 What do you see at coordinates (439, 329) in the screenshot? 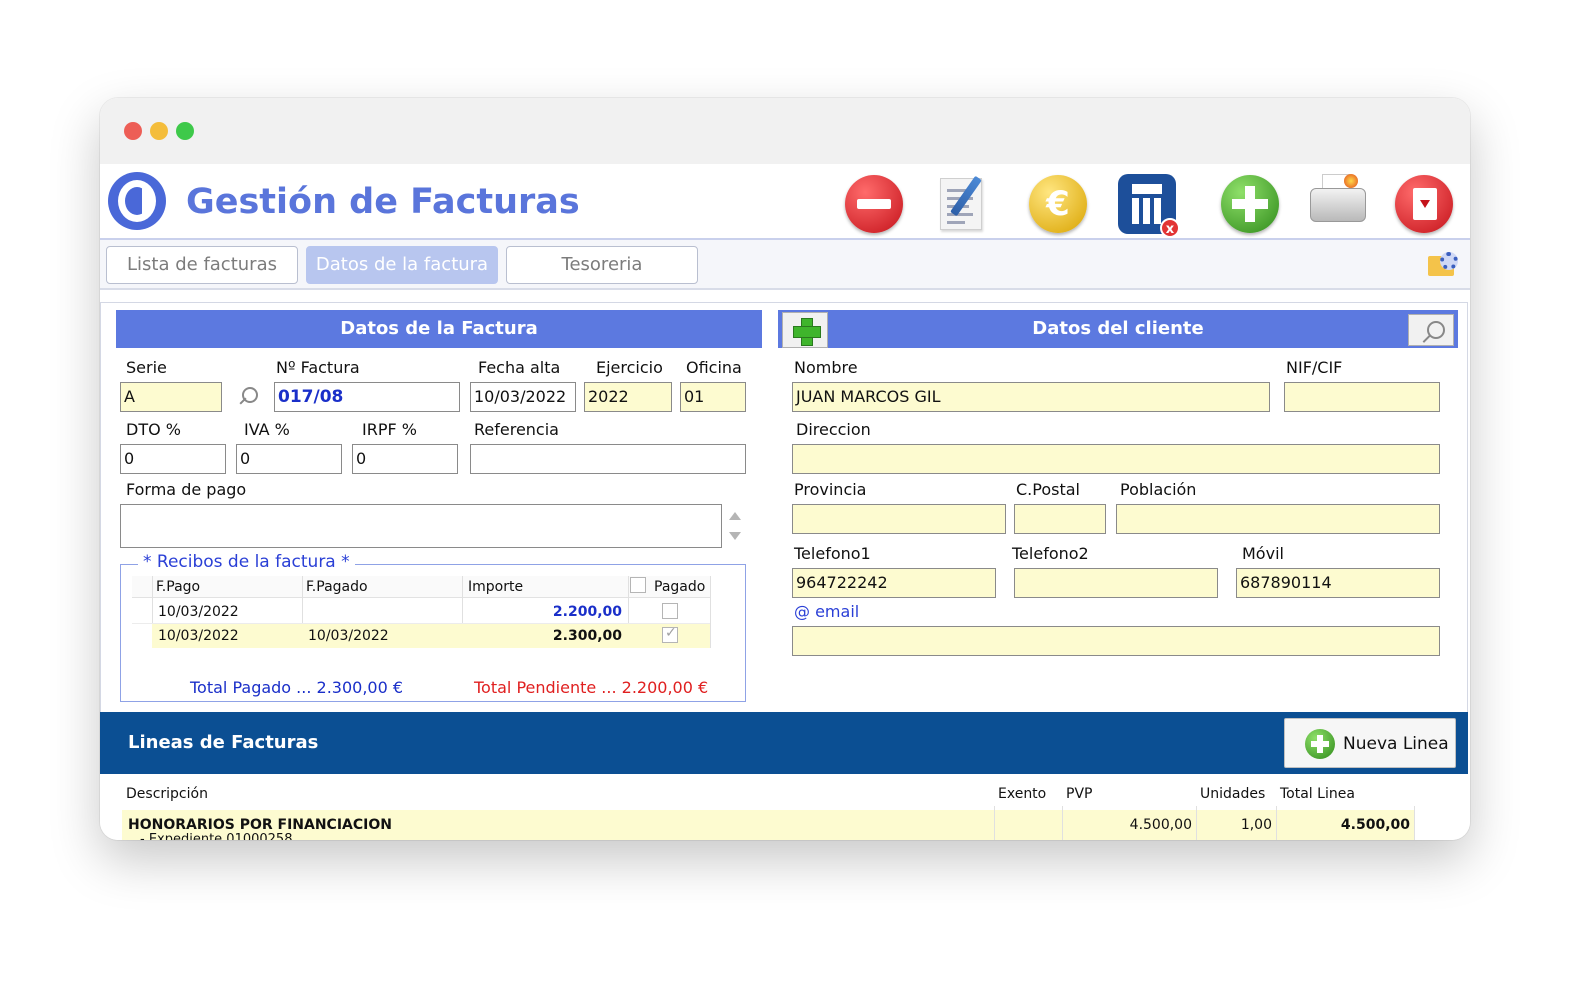
I see `factura-section-header: Datos de la Factura` at bounding box center [439, 329].